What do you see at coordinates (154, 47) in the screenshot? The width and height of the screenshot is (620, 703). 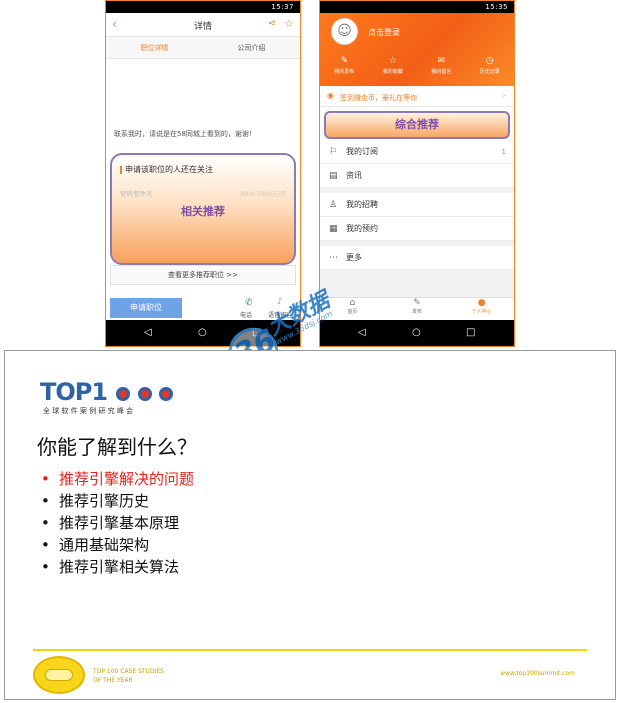 I see `tab-job-detail: 职位详情` at bounding box center [154, 47].